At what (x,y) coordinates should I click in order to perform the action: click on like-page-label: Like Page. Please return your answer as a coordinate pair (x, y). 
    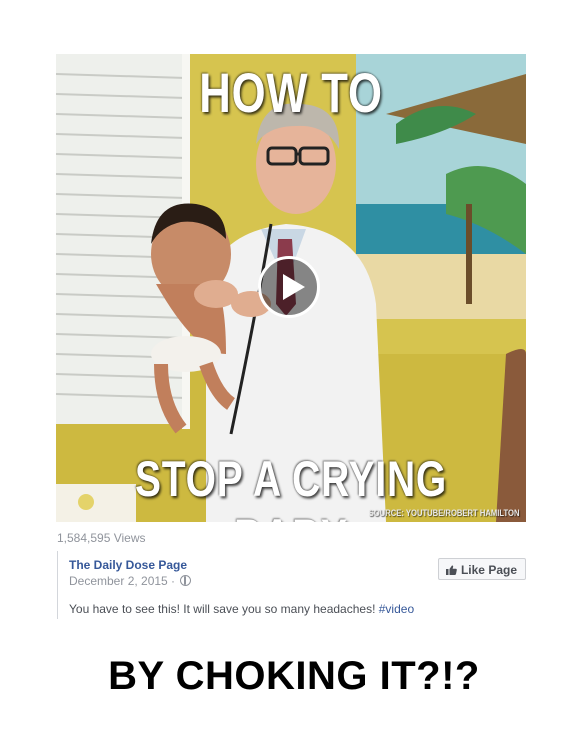
    Looking at the image, I should click on (488, 570).